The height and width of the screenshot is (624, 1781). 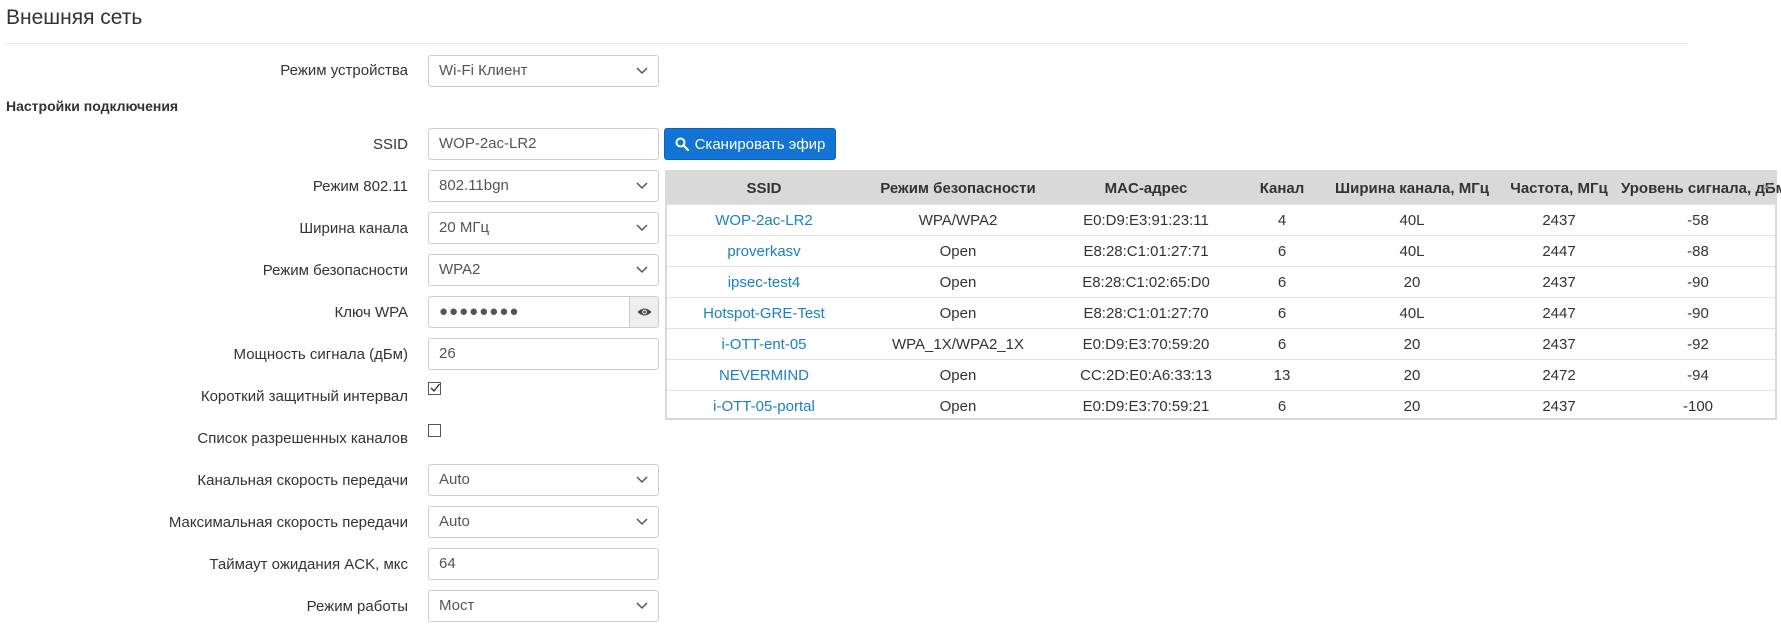 What do you see at coordinates (764, 405) in the screenshot?
I see `cell-ssid: i-OTT-05-portal` at bounding box center [764, 405].